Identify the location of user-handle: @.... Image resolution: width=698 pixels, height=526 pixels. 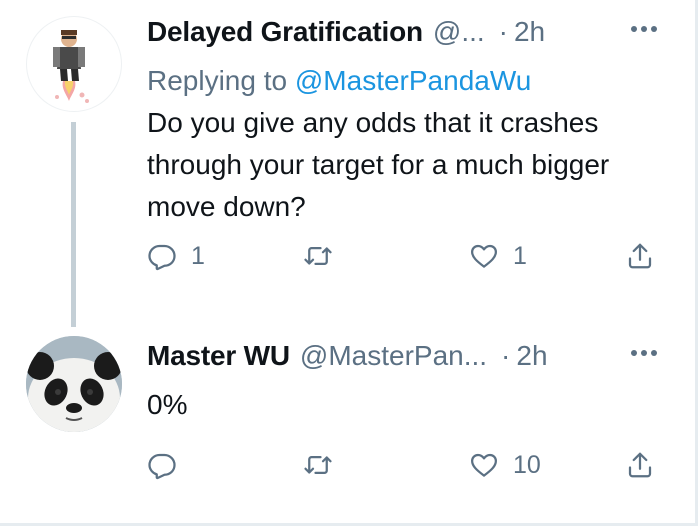
(459, 32).